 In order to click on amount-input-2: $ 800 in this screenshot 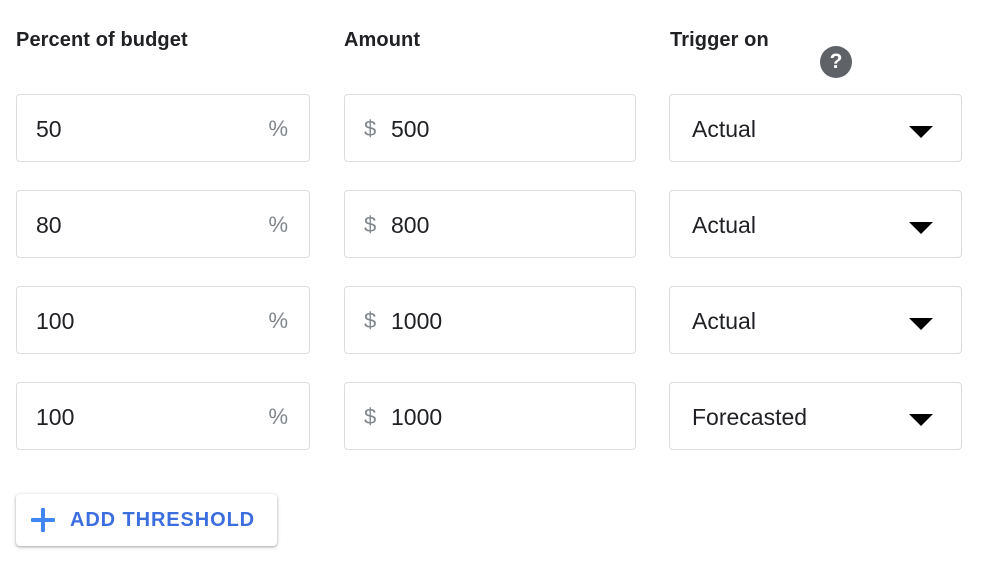, I will do `click(490, 224)`.